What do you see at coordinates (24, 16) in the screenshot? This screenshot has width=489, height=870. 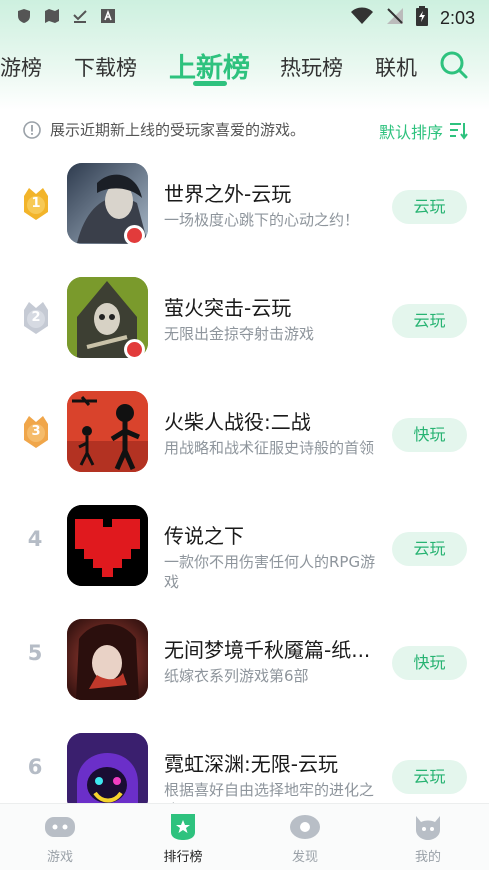 I see `shield-icon` at bounding box center [24, 16].